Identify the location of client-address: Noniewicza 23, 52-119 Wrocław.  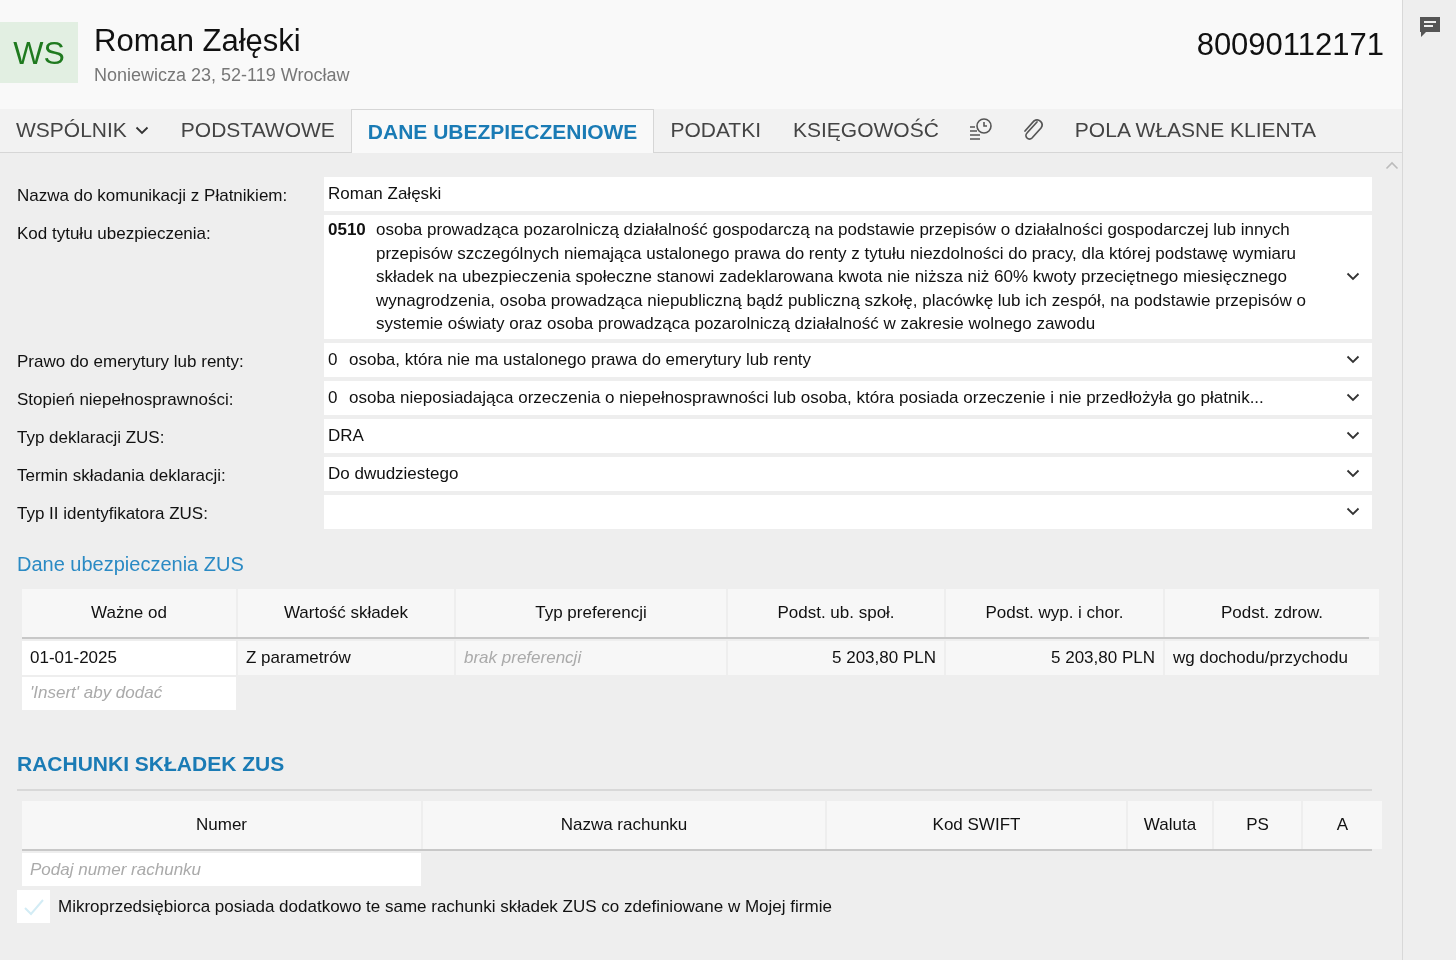
(222, 75).